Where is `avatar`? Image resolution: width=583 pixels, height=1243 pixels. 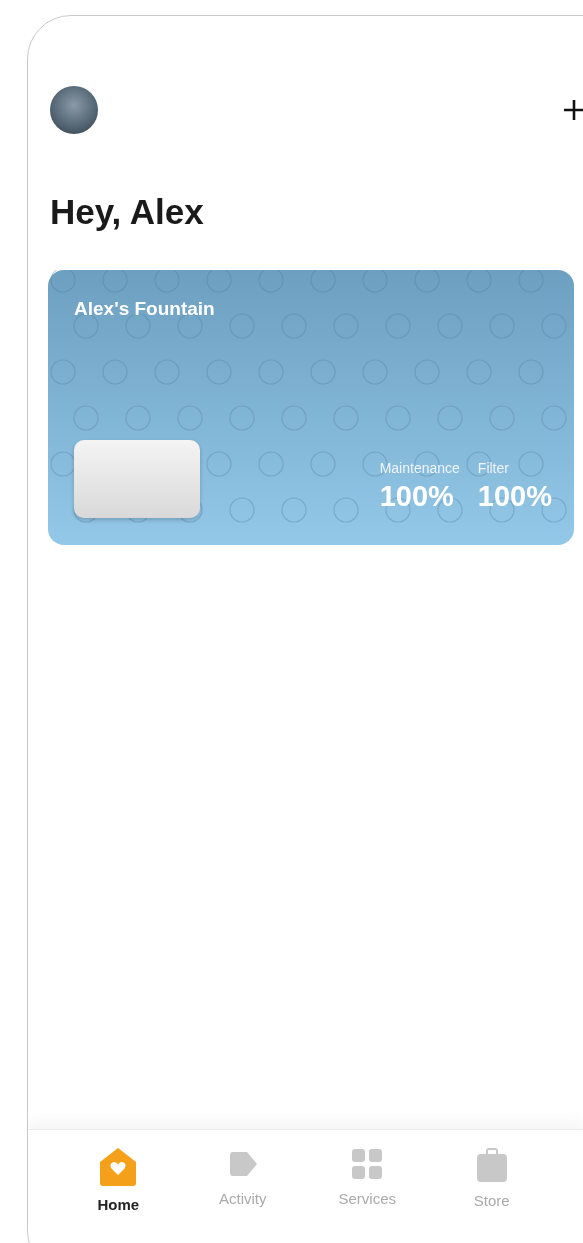 avatar is located at coordinates (74, 110).